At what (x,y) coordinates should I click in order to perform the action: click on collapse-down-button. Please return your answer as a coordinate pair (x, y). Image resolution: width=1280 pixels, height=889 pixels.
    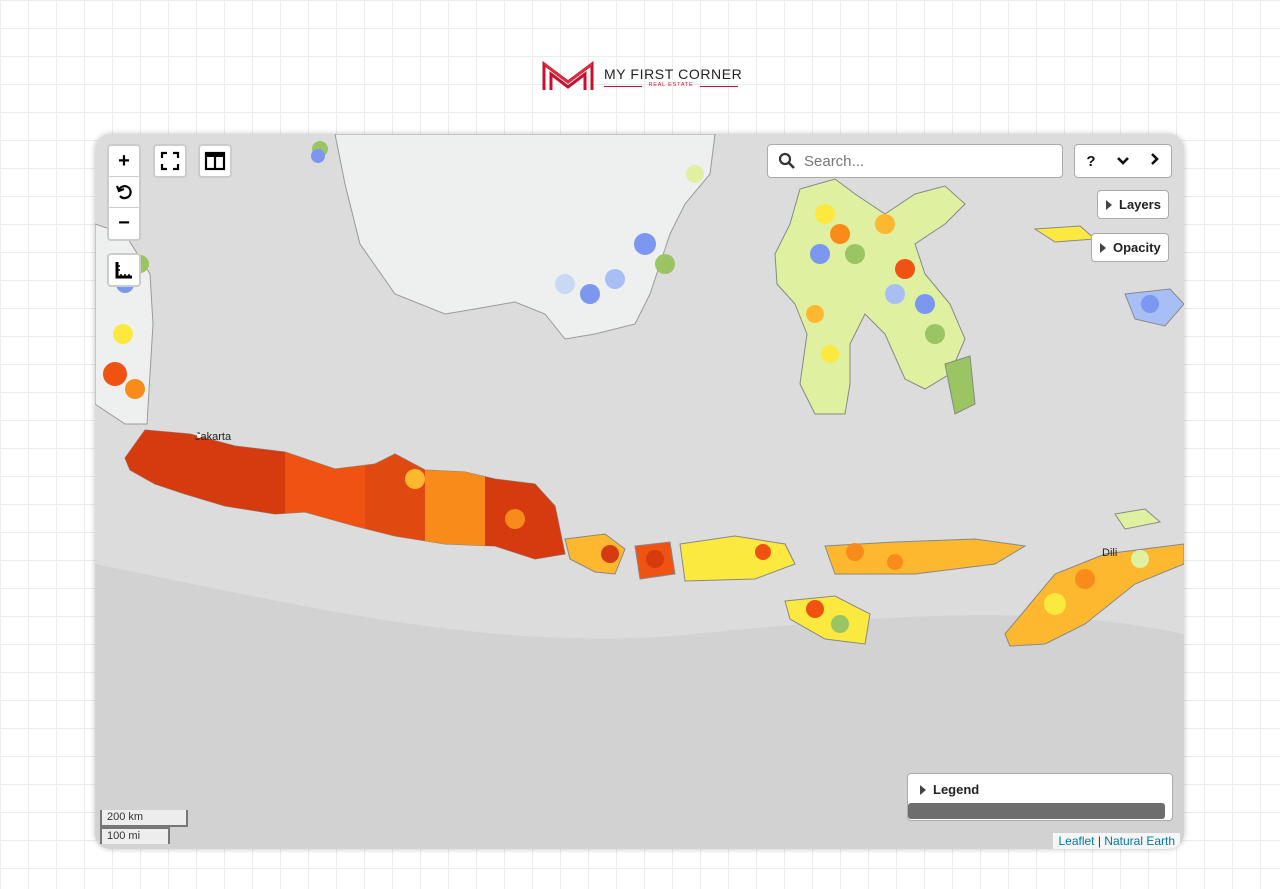
    Looking at the image, I should click on (1123, 161).